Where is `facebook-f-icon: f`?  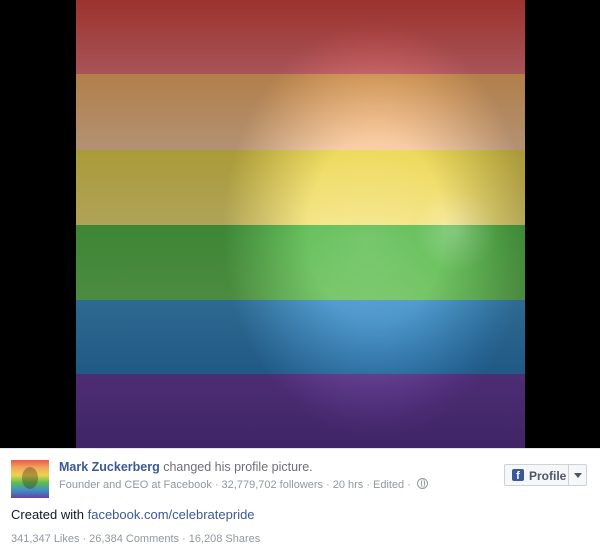
facebook-f-icon: f is located at coordinates (518, 475).